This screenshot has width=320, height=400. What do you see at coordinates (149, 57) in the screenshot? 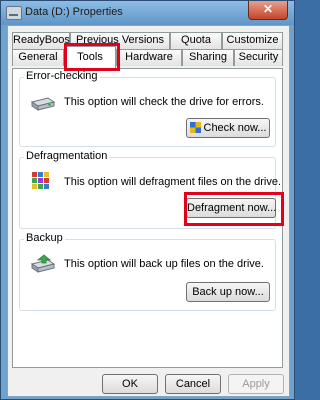
I see `tab-hardware: Hardware` at bounding box center [149, 57].